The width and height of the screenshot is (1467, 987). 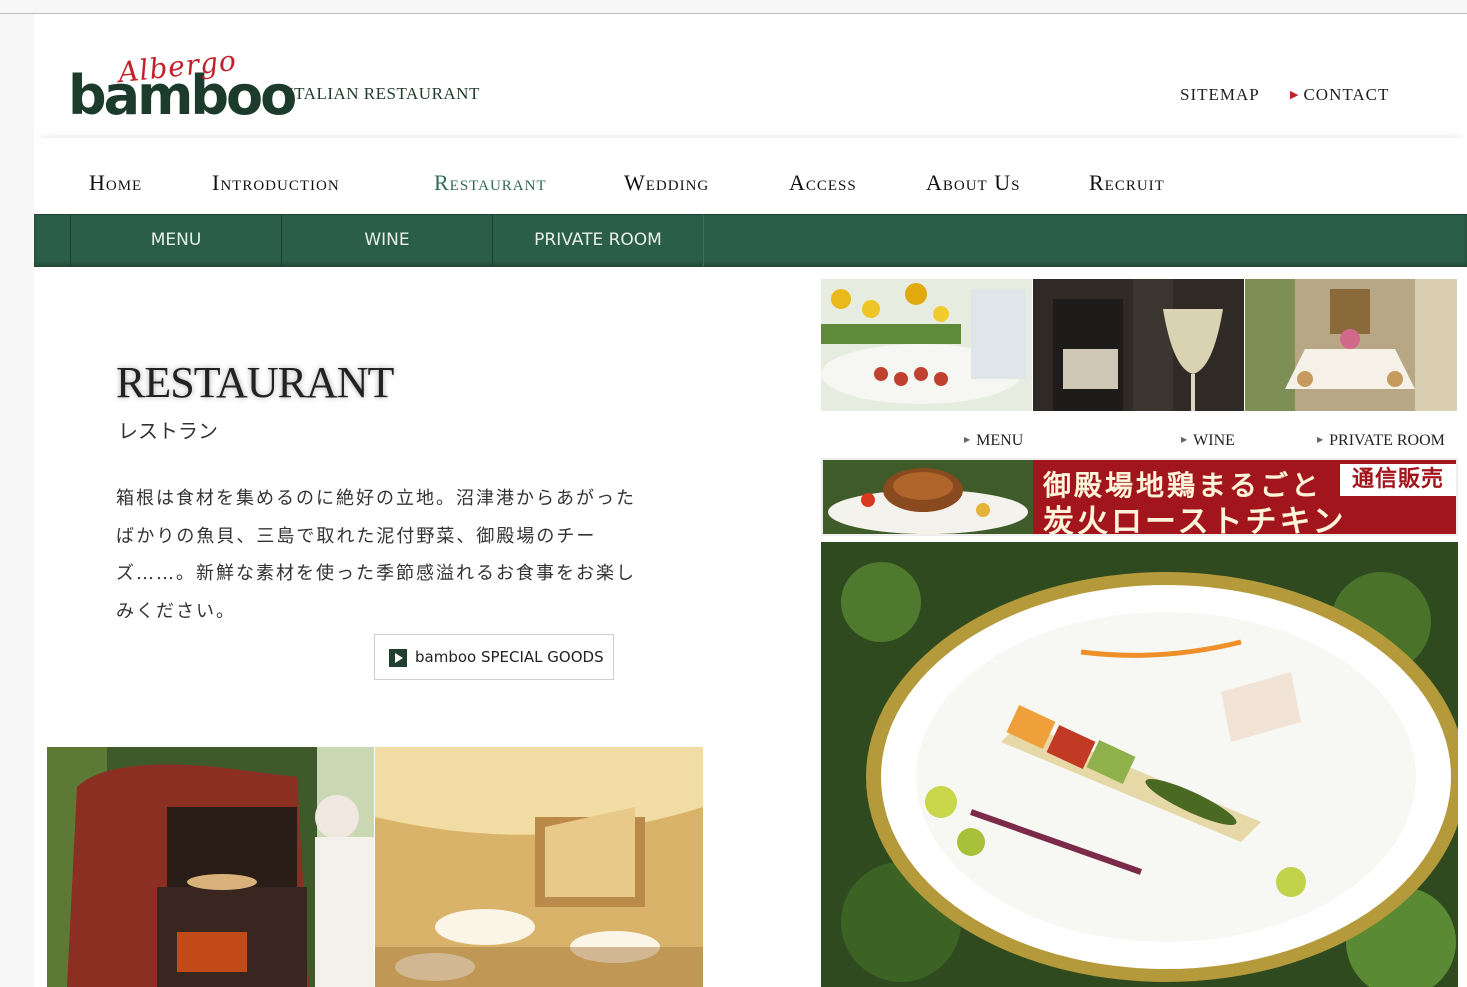 I want to click on nav-item-wedding: Wedding, so click(x=666, y=183).